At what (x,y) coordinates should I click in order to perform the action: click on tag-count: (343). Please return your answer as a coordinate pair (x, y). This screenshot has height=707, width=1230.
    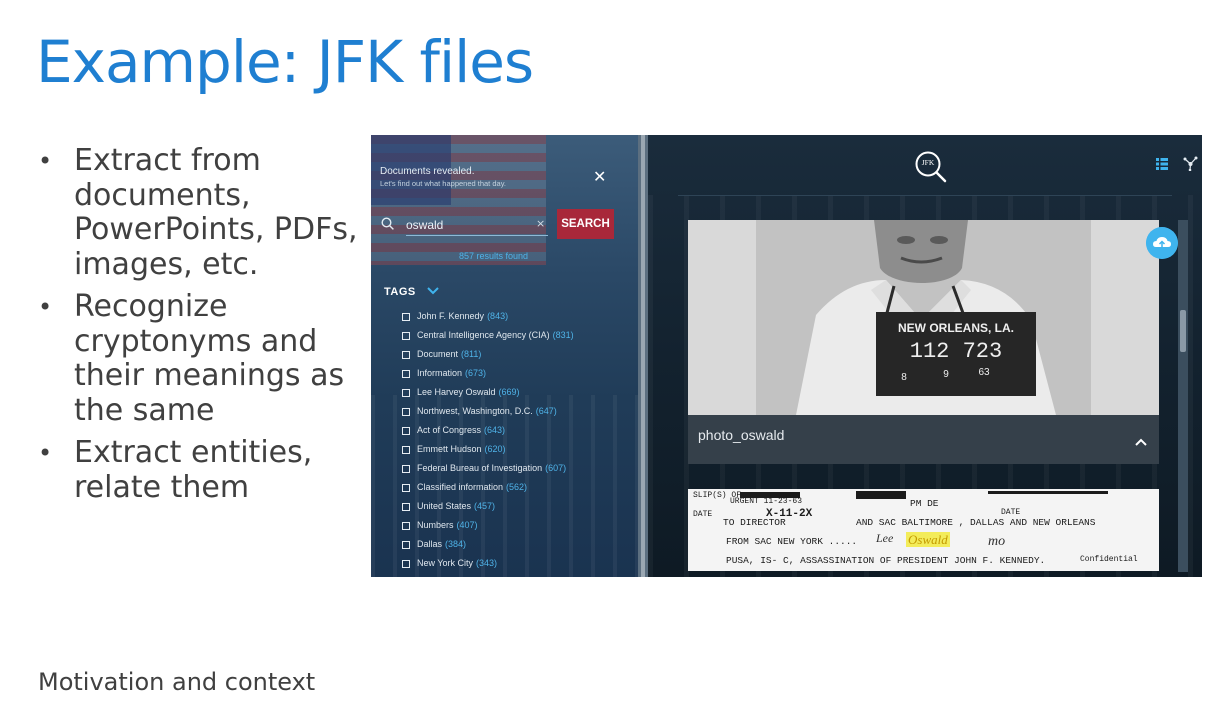
    Looking at the image, I should click on (487, 563).